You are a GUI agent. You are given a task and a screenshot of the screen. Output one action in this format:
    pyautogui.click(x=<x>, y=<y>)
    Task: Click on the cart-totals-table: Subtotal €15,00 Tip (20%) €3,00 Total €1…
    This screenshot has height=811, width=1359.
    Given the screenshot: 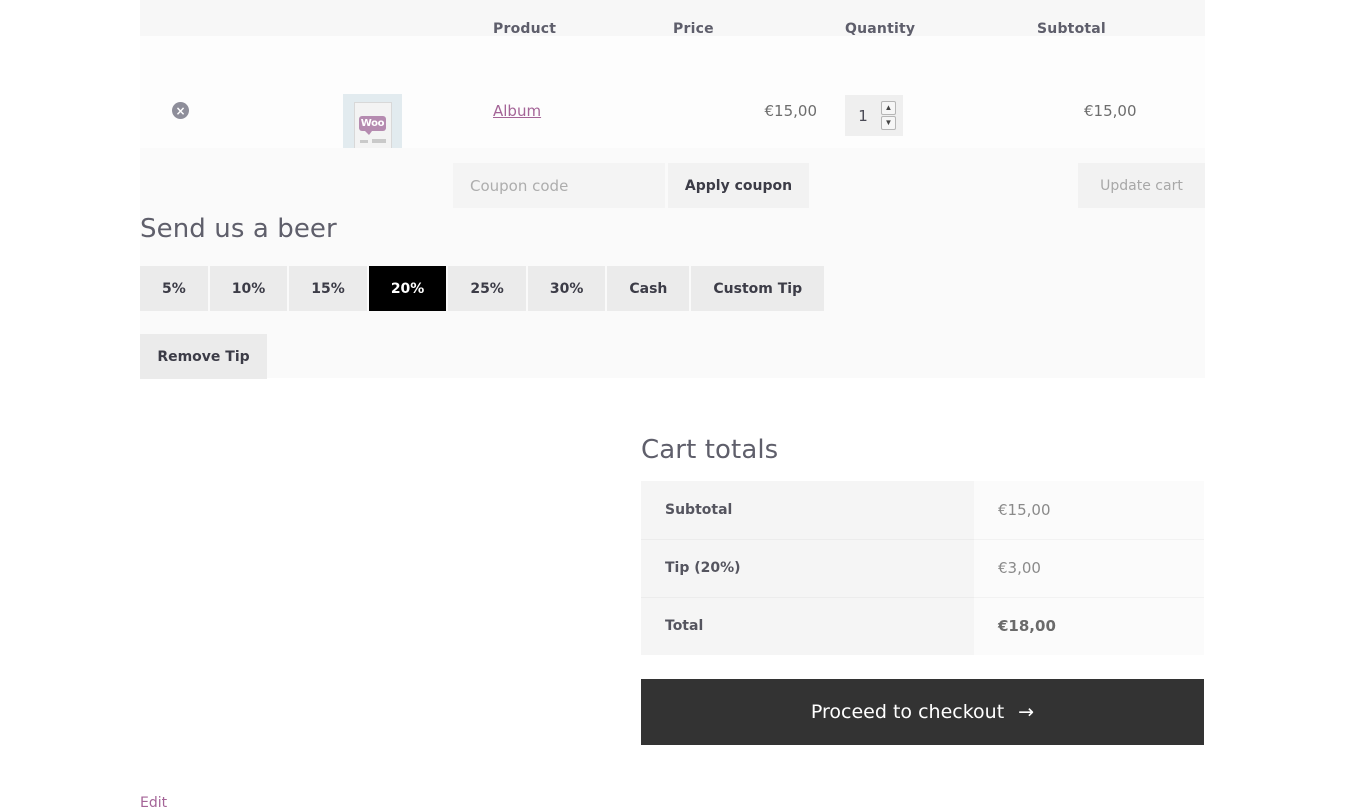 What is the action you would take?
    pyautogui.click(x=922, y=568)
    